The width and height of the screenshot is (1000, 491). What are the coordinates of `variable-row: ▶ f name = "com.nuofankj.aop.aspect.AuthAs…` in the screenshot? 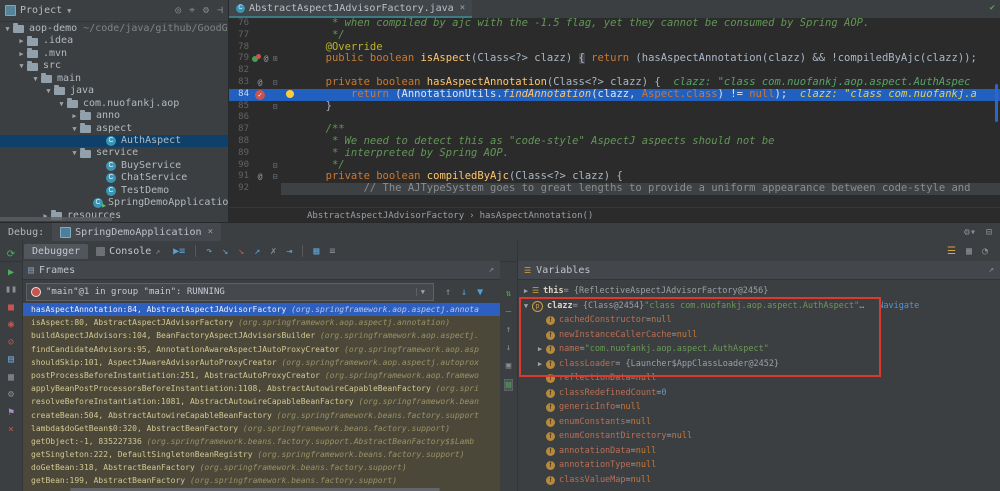 It's located at (759, 349).